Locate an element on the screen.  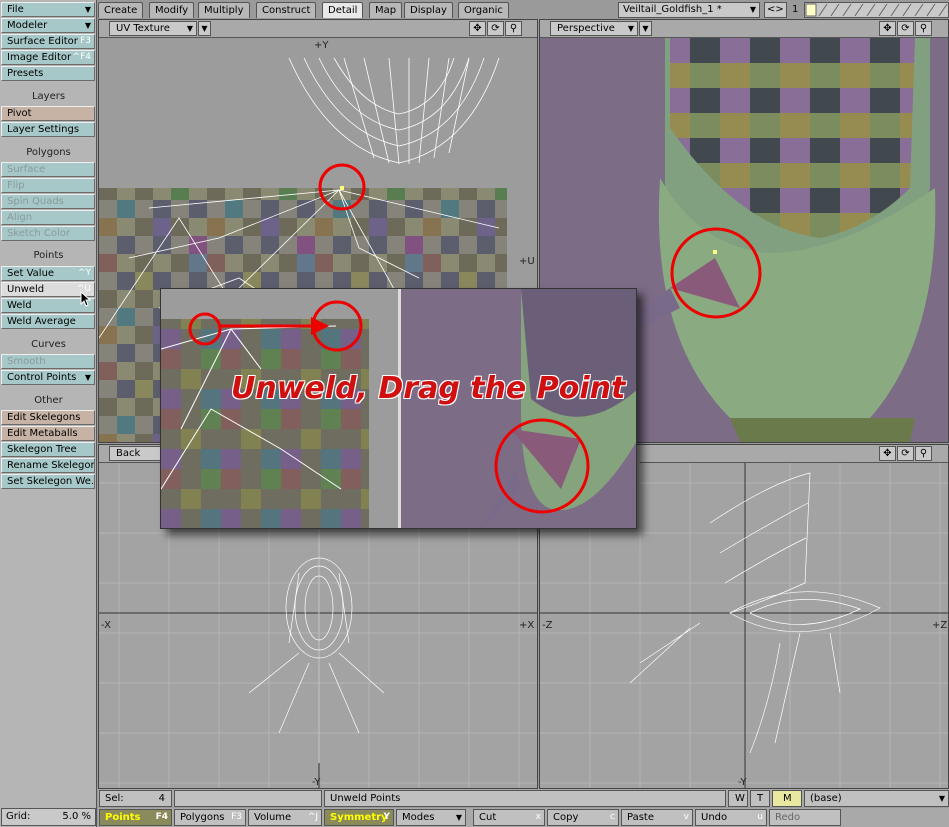
presets-button: Presets is located at coordinates (48, 73).